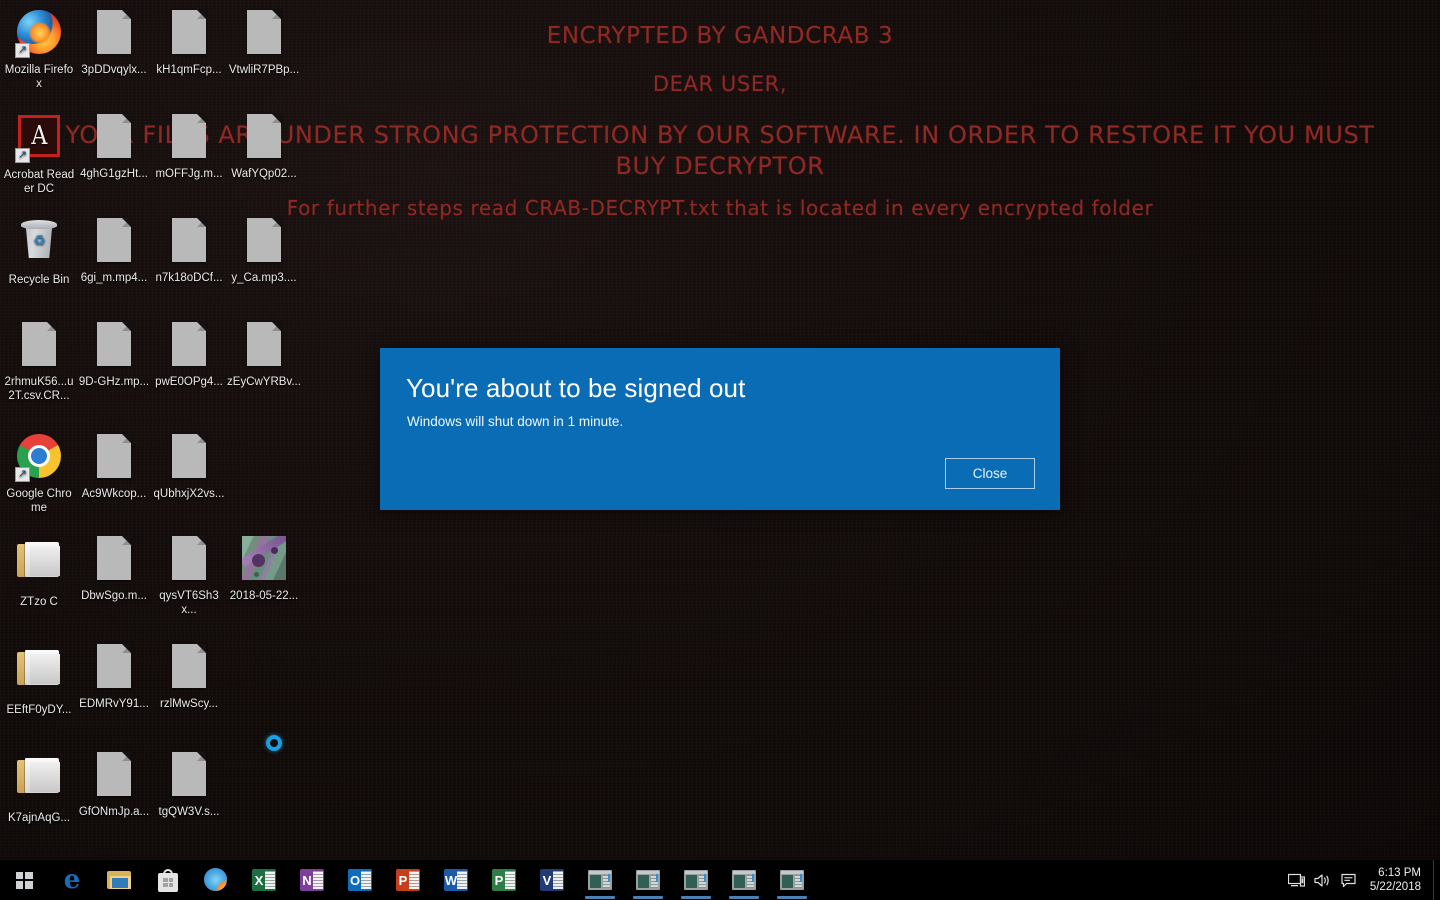  I want to click on taskbar: eXNOPWPV 6:13 PM 5/22/2018, so click(720, 880).